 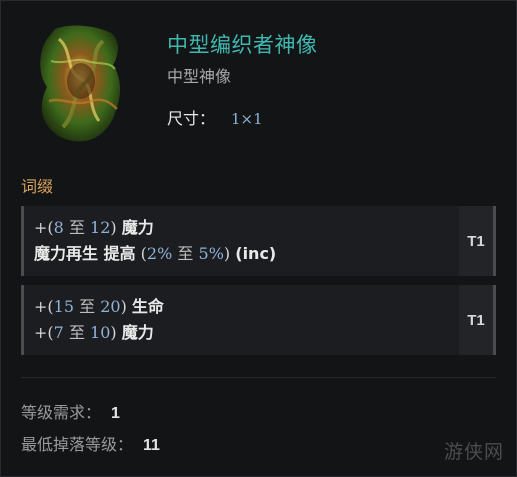 What do you see at coordinates (256, 253) in the screenshot?
I see `affix-suffix: (inc)` at bounding box center [256, 253].